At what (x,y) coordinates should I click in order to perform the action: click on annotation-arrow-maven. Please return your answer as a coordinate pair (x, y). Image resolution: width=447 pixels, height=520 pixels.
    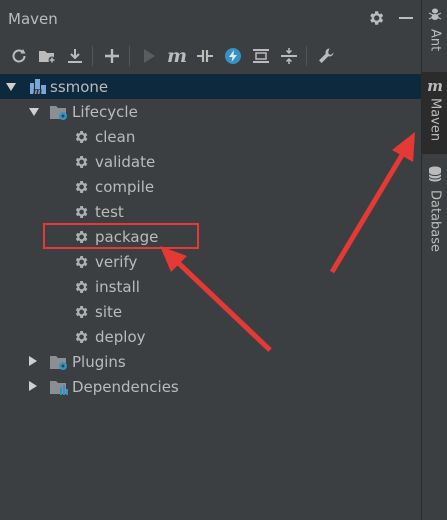
    Looking at the image, I should click on (370, 208).